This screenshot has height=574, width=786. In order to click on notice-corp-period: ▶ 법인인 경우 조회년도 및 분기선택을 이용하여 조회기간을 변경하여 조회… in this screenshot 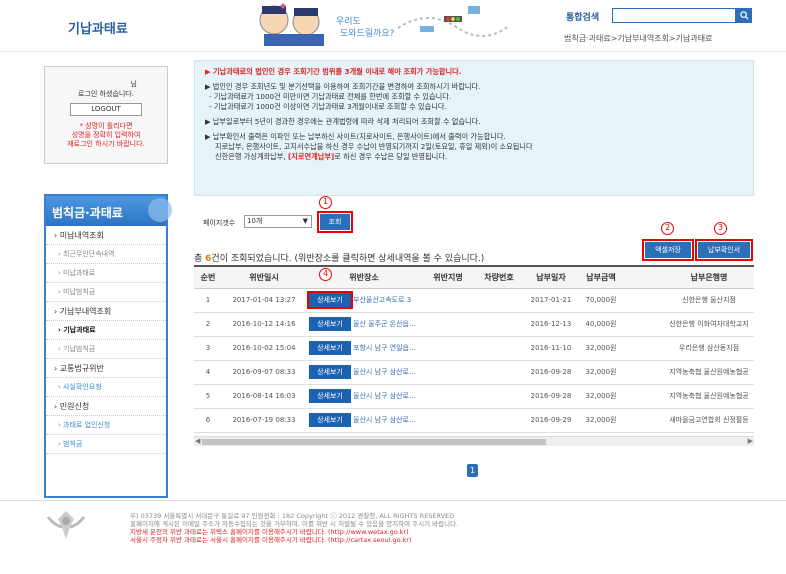, I will do `click(343, 86)`.